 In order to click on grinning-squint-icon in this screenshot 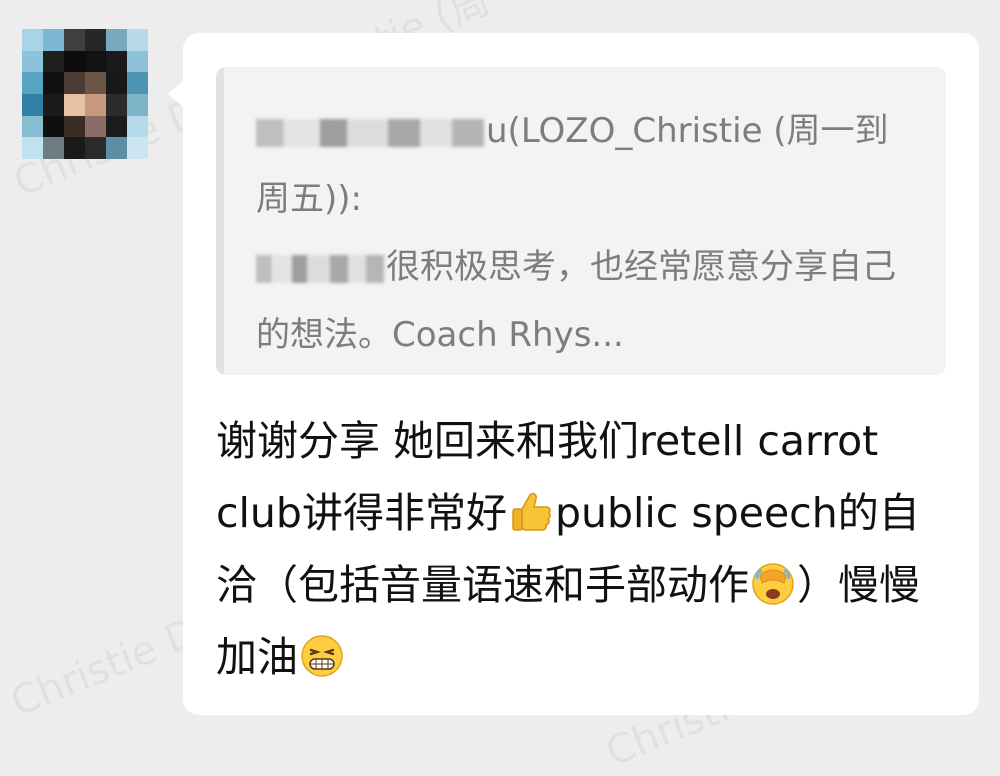, I will do `click(322, 656)`.